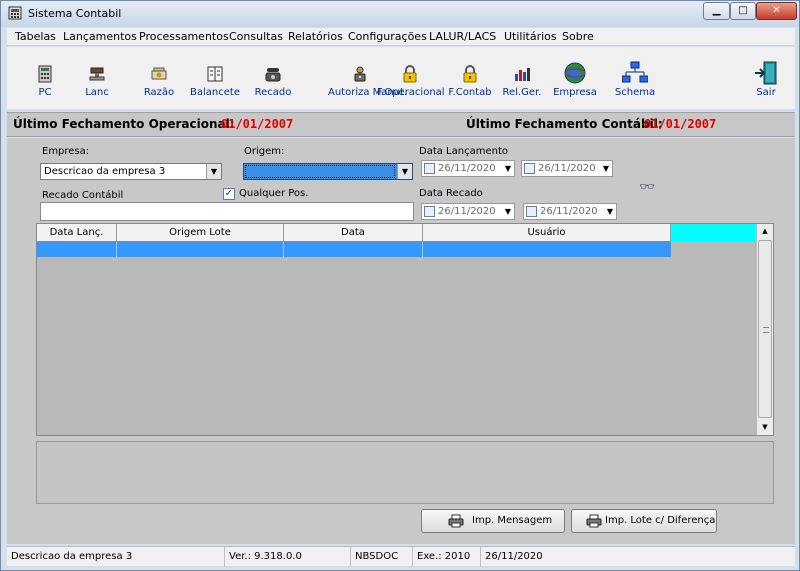 The height and width of the screenshot is (571, 800). Describe the element at coordinates (353, 233) in the screenshot. I see `column-header-data: Data` at that location.